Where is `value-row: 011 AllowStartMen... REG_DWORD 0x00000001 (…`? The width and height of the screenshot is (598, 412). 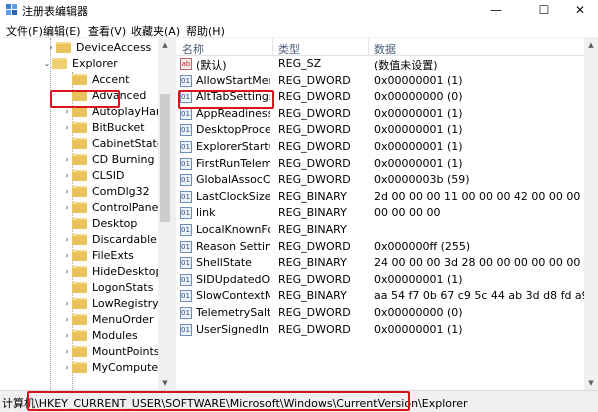 value-row: 011 AllowStartMen... REG_DWORD 0x00000001 (… is located at coordinates (380, 81).